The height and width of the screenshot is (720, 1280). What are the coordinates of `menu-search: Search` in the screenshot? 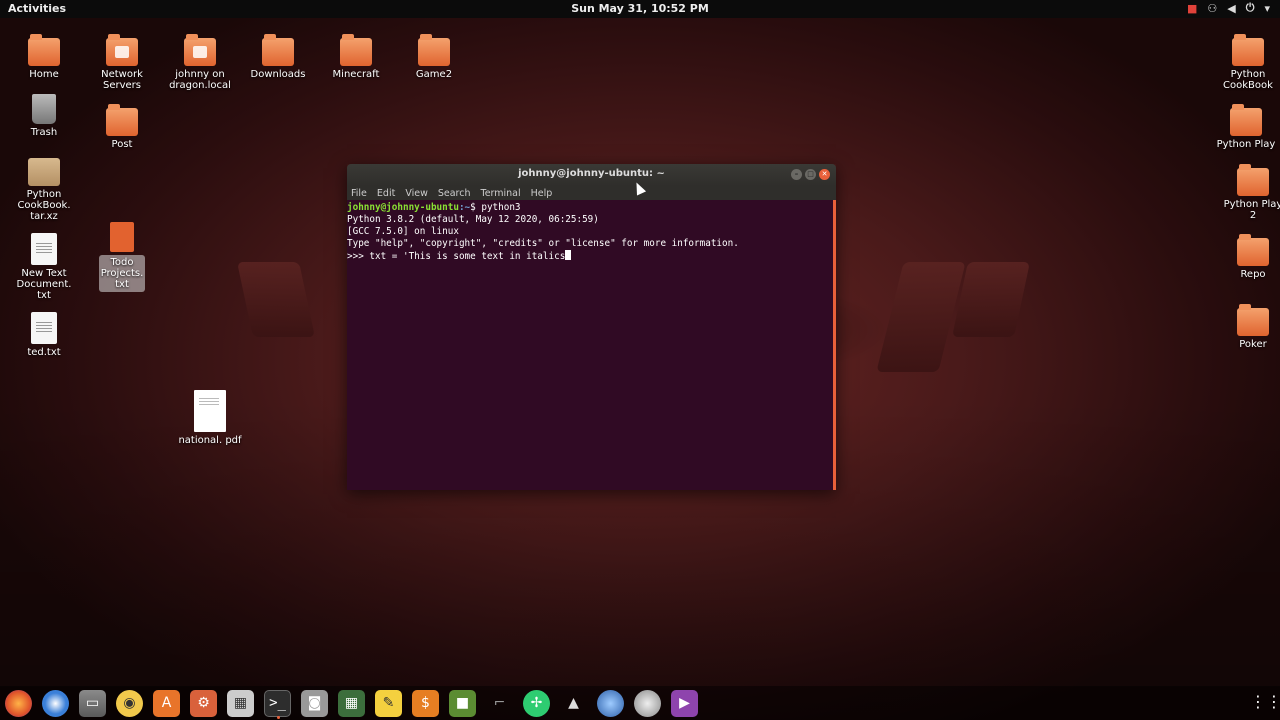 It's located at (454, 193).